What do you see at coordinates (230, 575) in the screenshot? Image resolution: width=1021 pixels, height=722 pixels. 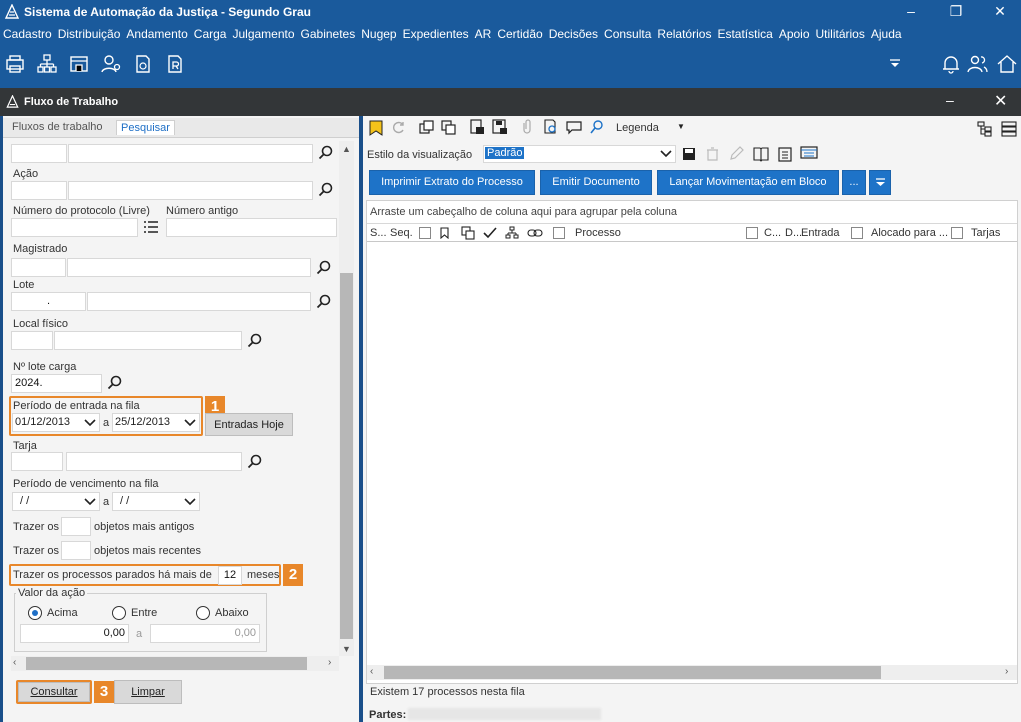 I see `parados-months-input: 12` at bounding box center [230, 575].